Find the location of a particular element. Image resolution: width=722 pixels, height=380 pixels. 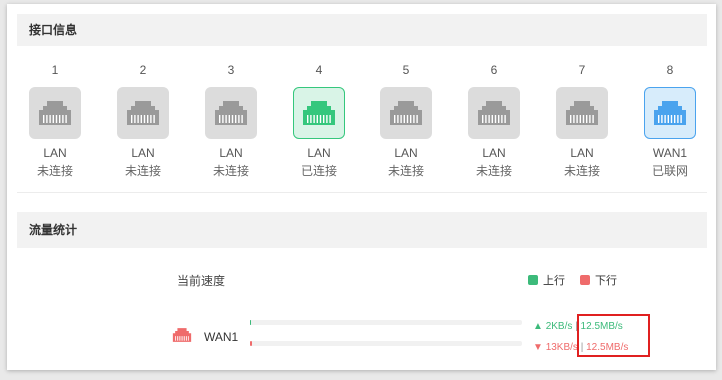

port-6: 6 LAN 未连接 is located at coordinates (494, 120).